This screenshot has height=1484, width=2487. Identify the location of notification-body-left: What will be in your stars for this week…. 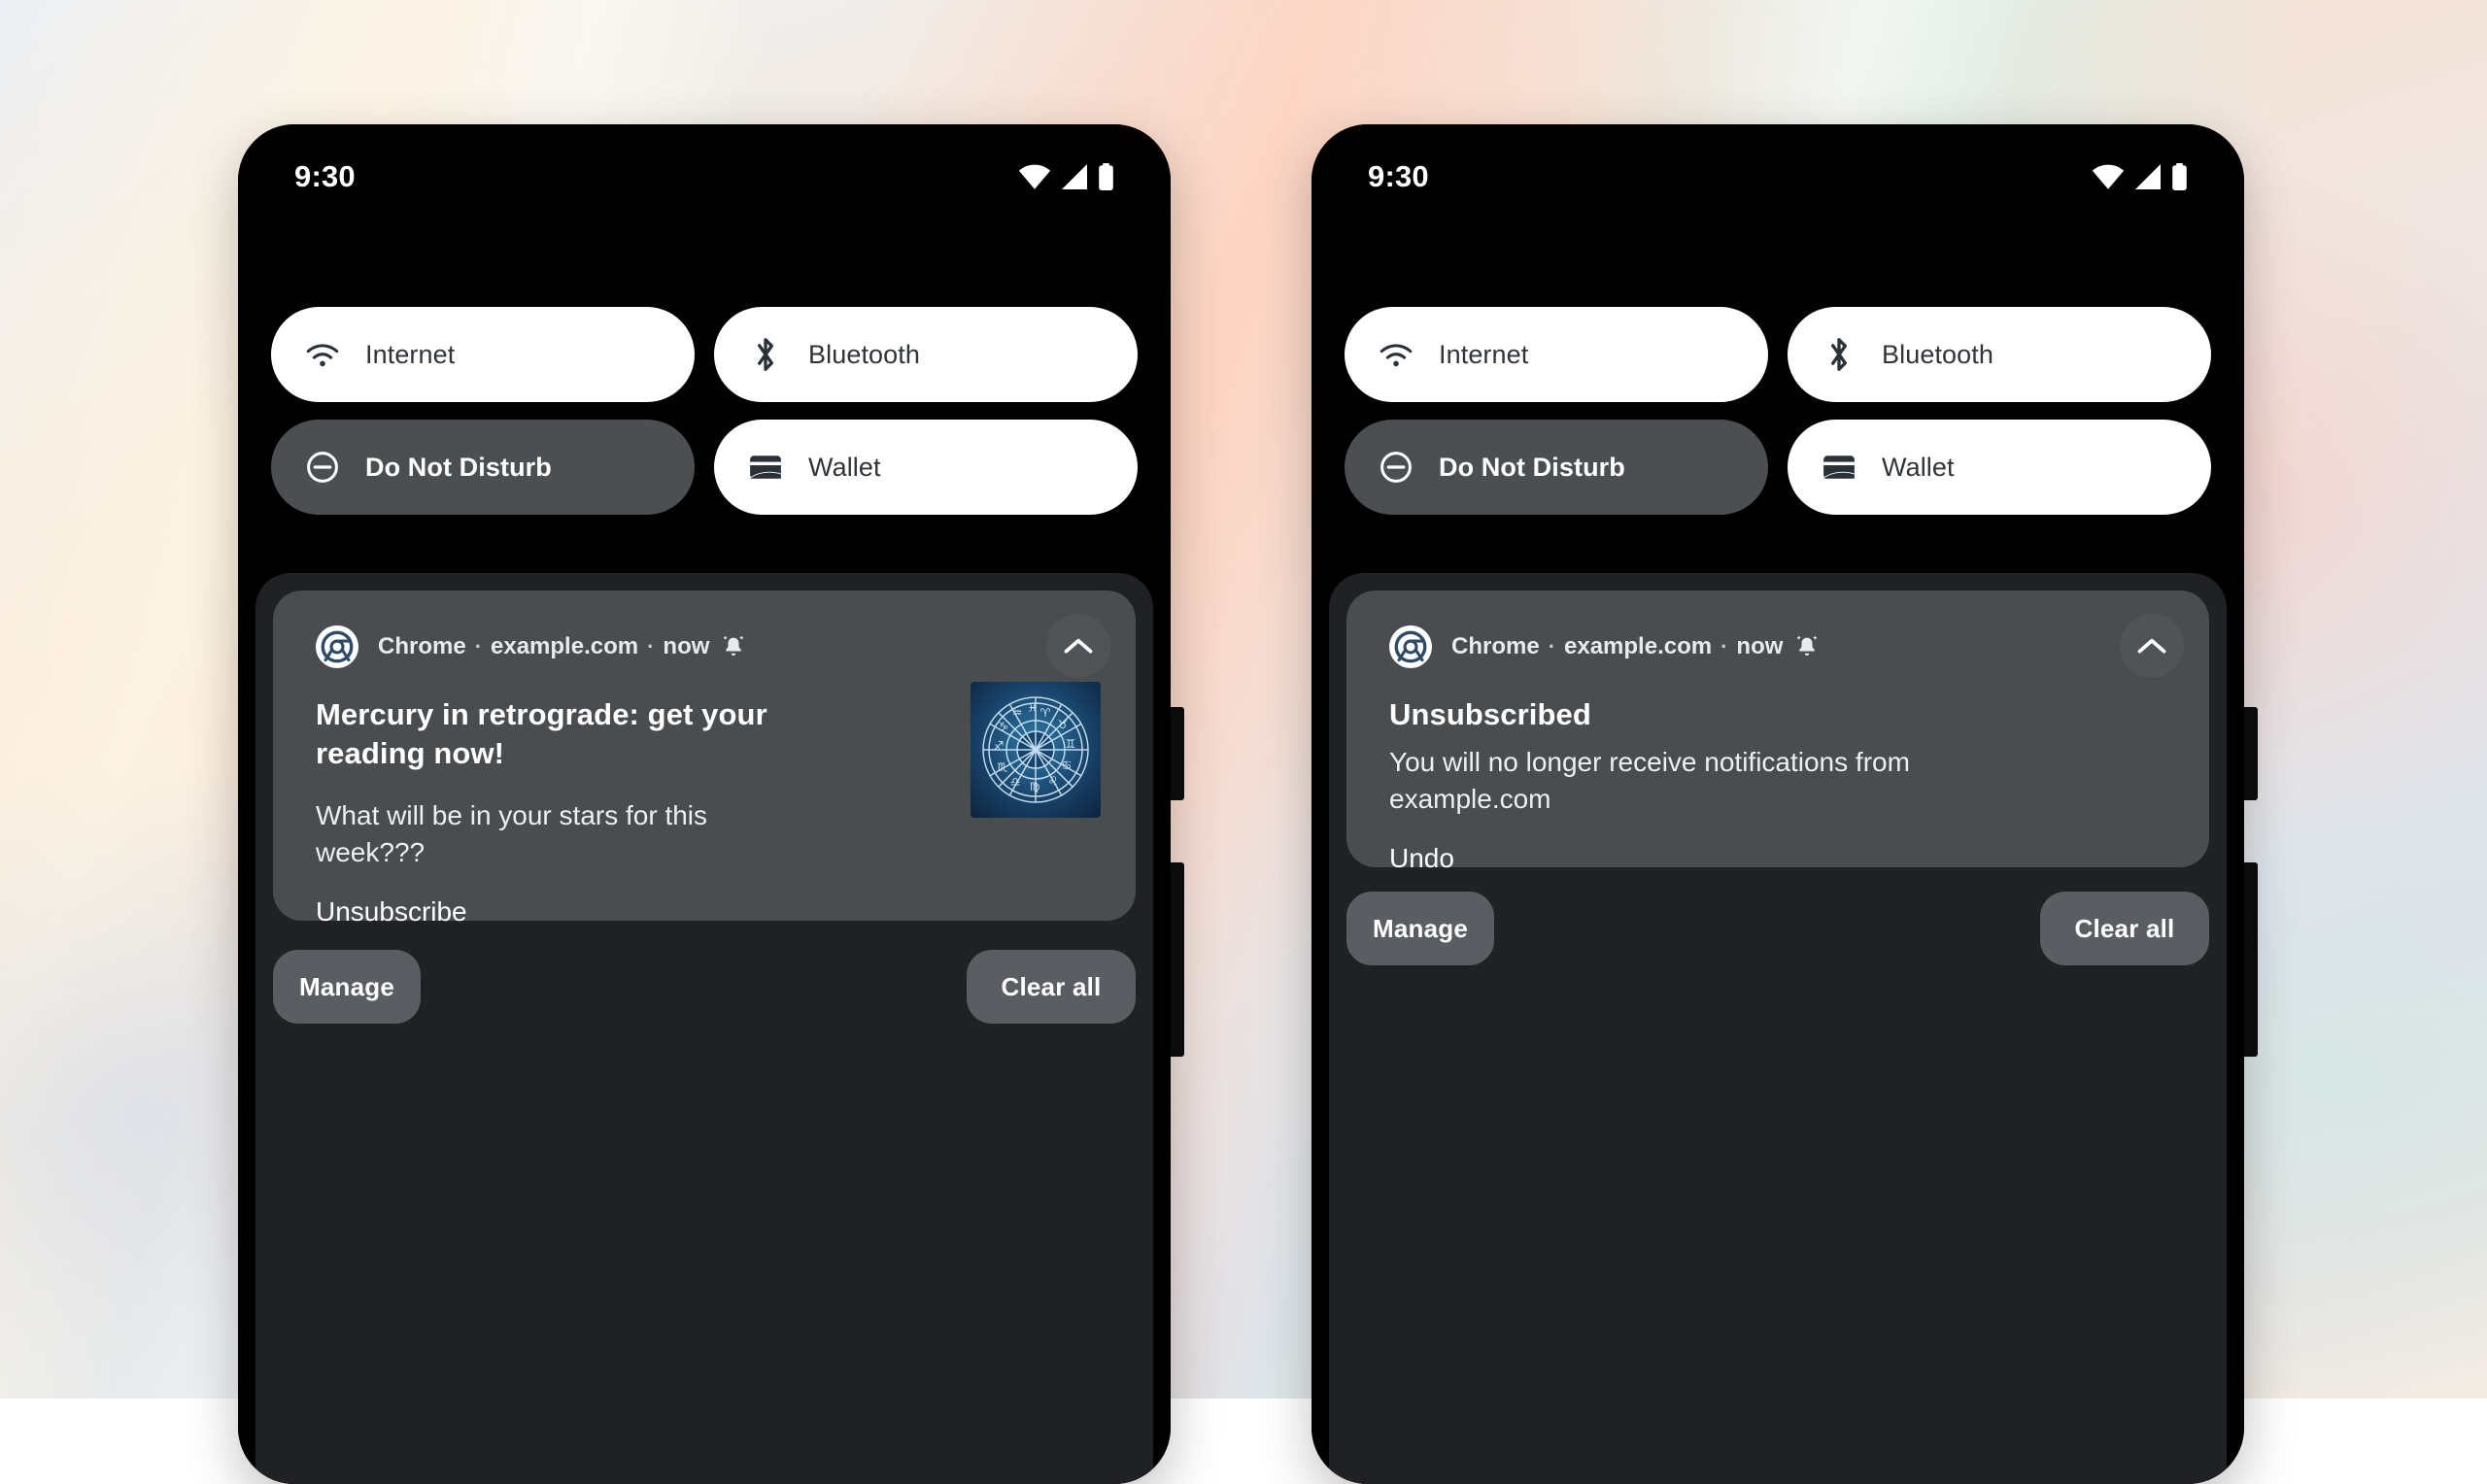
(539, 833).